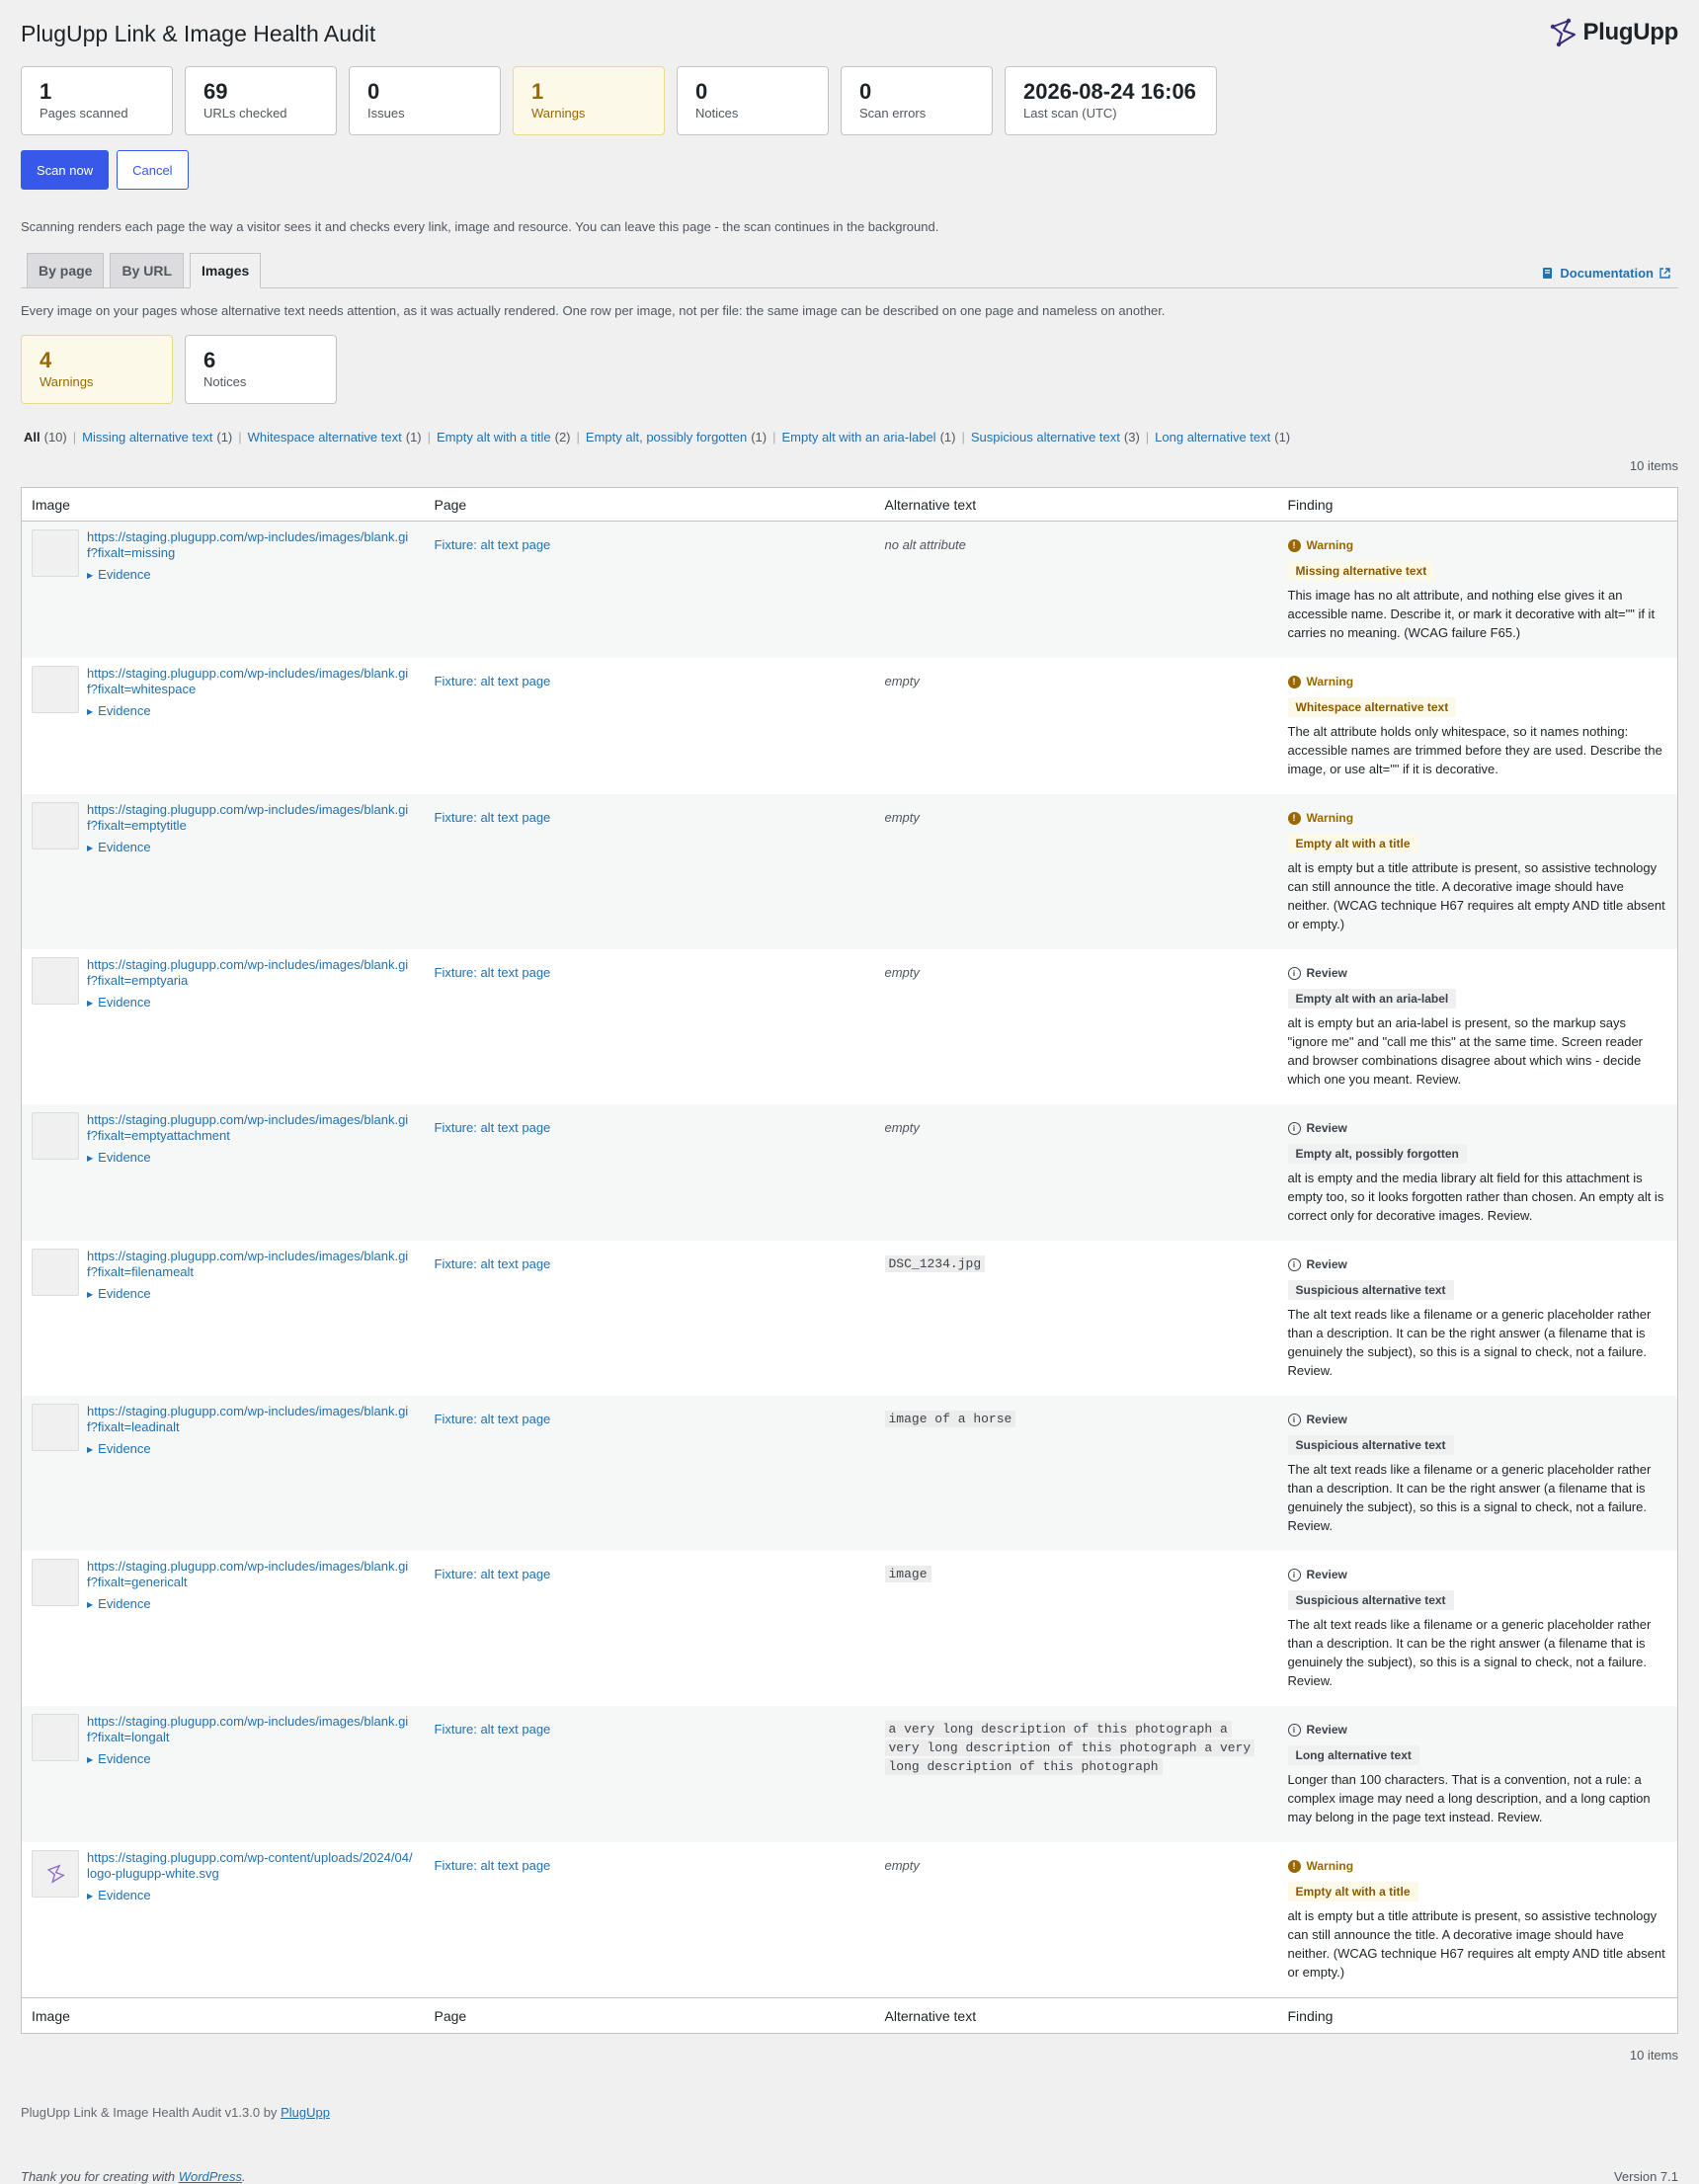 The height and width of the screenshot is (2184, 1699). What do you see at coordinates (305, 2112) in the screenshot?
I see `plugupp-link: PlugUpp` at bounding box center [305, 2112].